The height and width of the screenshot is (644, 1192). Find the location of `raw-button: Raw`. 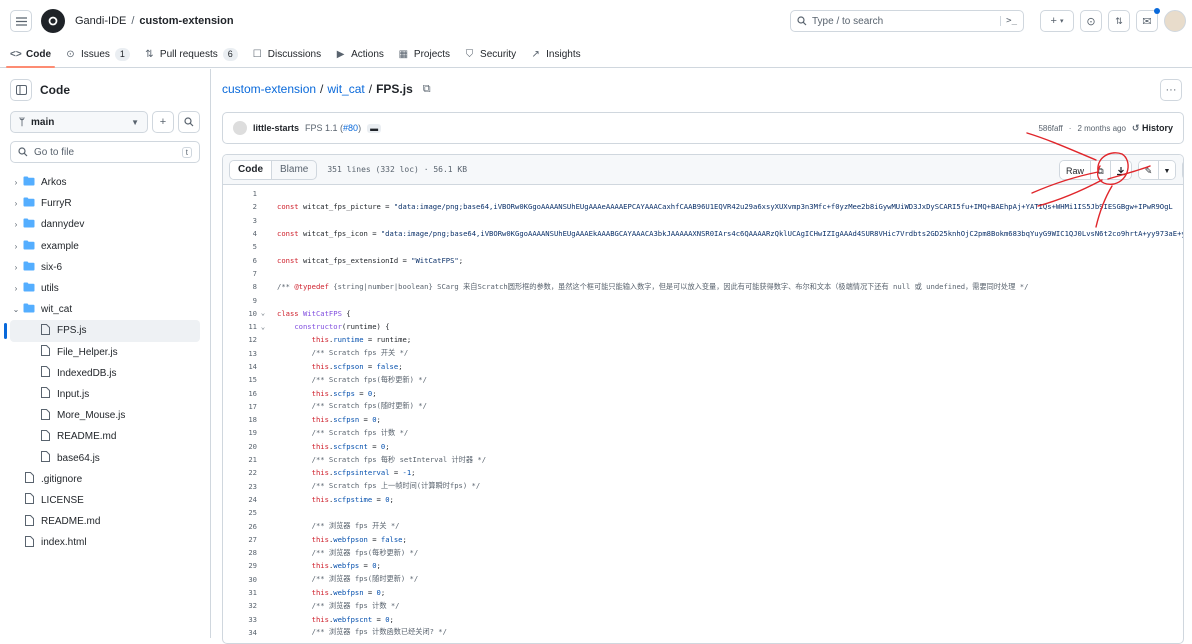

raw-button: Raw is located at coordinates (1076, 170).